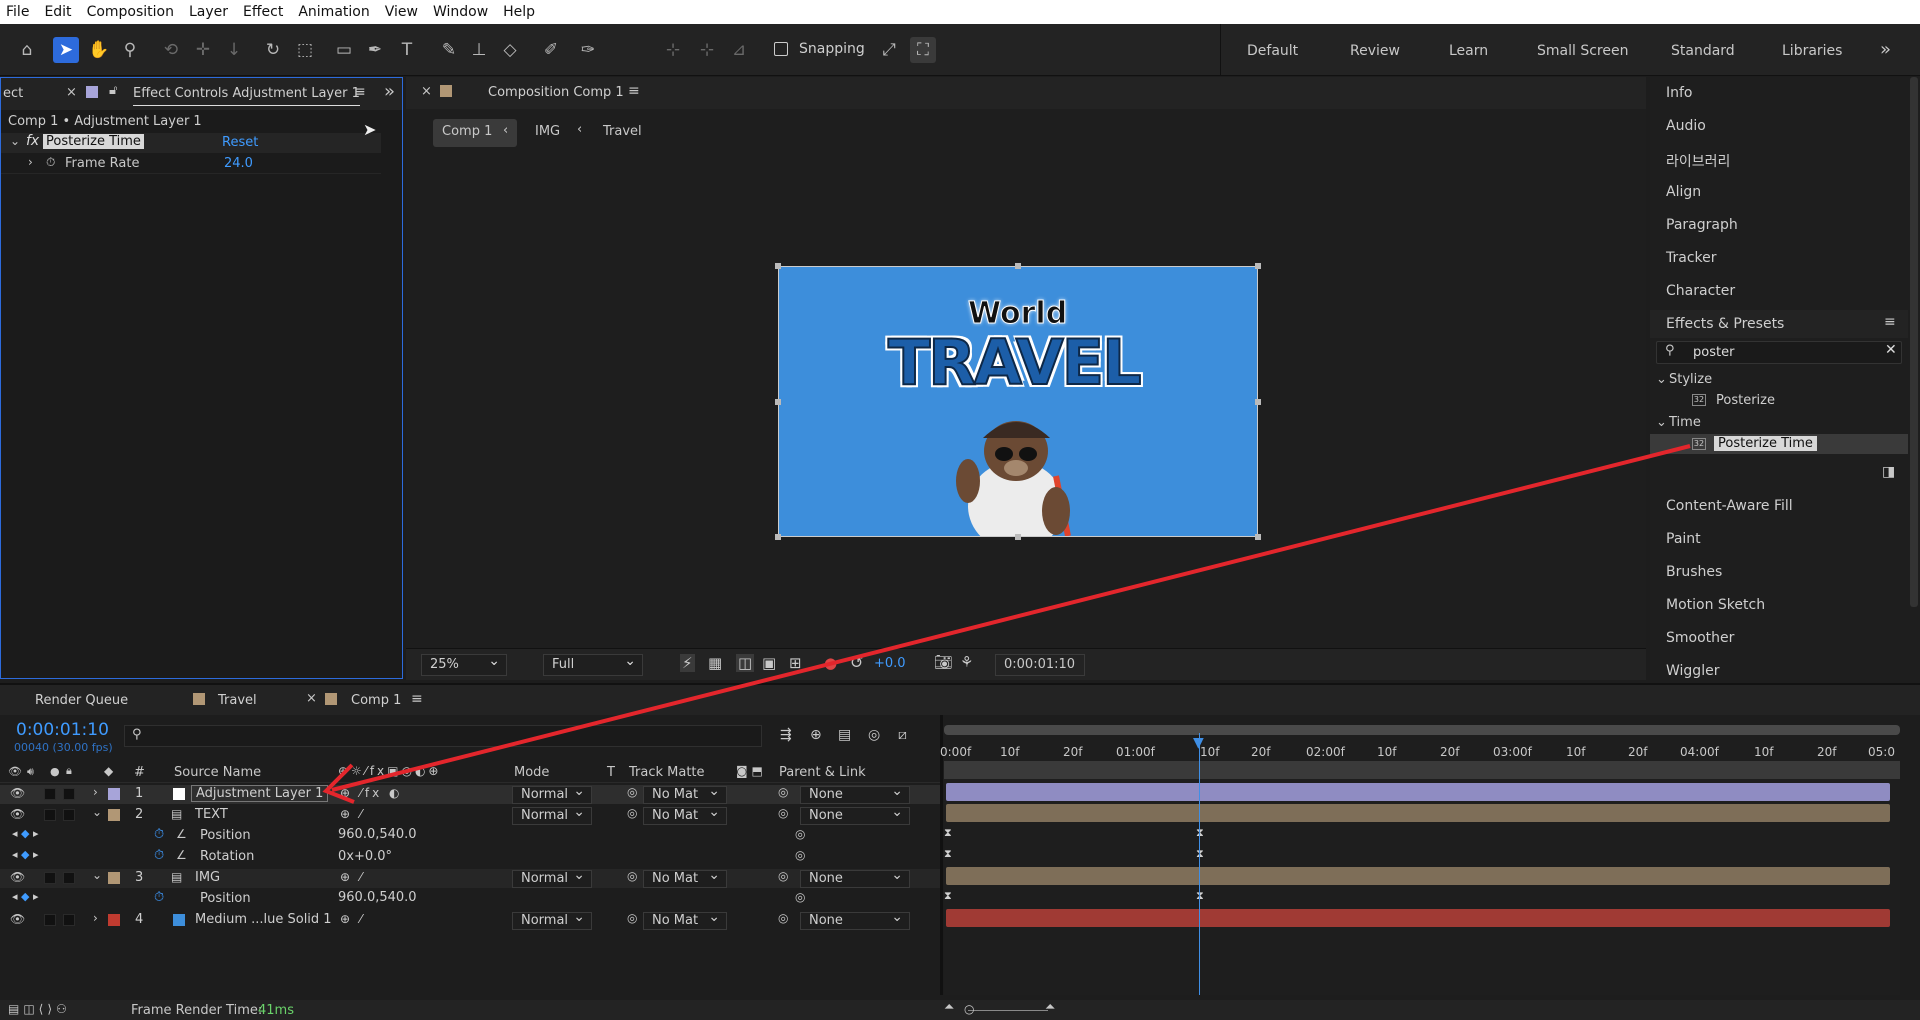 This screenshot has height=1020, width=1920. I want to click on axis-world-icon: ⊹, so click(707, 50).